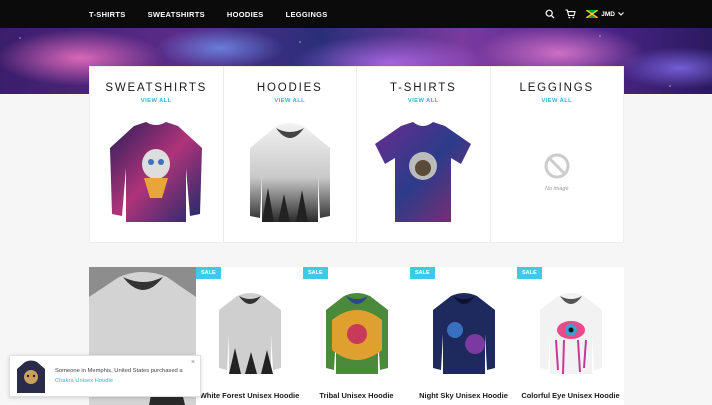 The width and height of the screenshot is (712, 405). I want to click on product-name: White Forest Unisex Hoodie, so click(249, 396).